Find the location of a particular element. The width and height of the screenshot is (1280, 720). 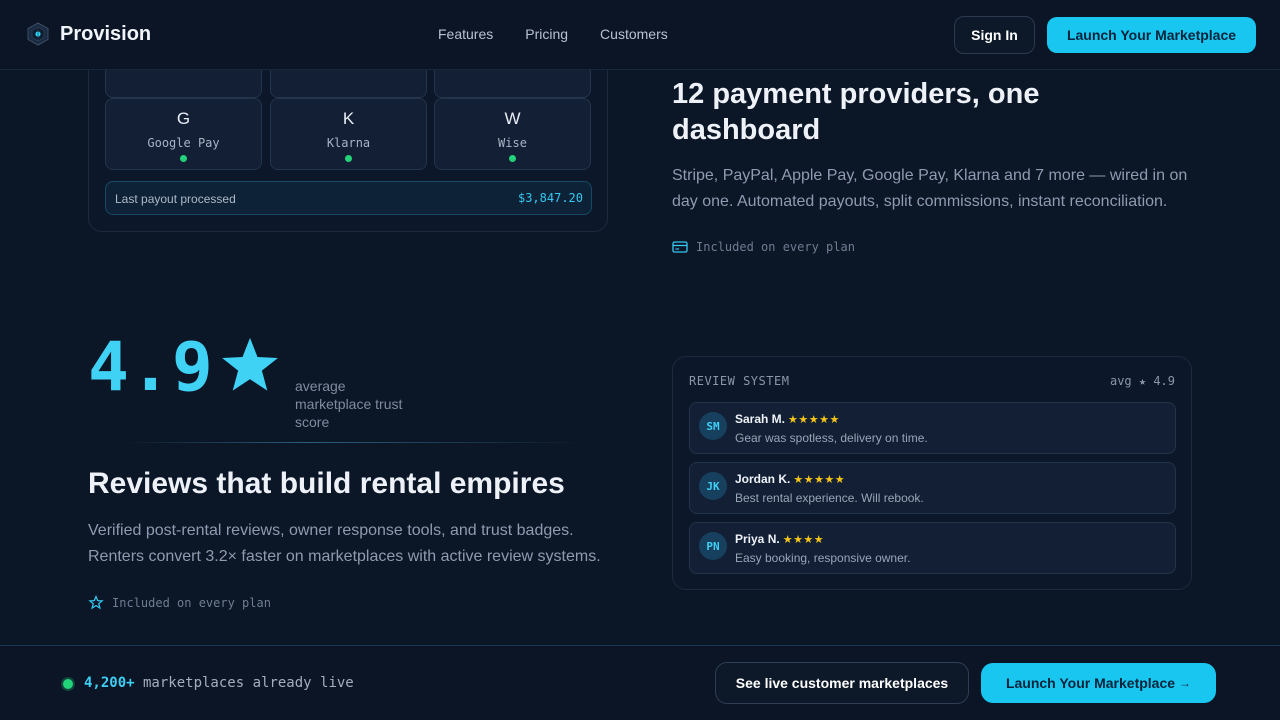

launch-marketplace-button-bottom: Launch Your Marketplace → is located at coordinates (1098, 683).